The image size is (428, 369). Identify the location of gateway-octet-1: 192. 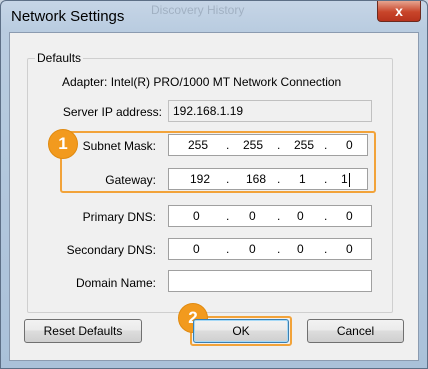
(200, 179).